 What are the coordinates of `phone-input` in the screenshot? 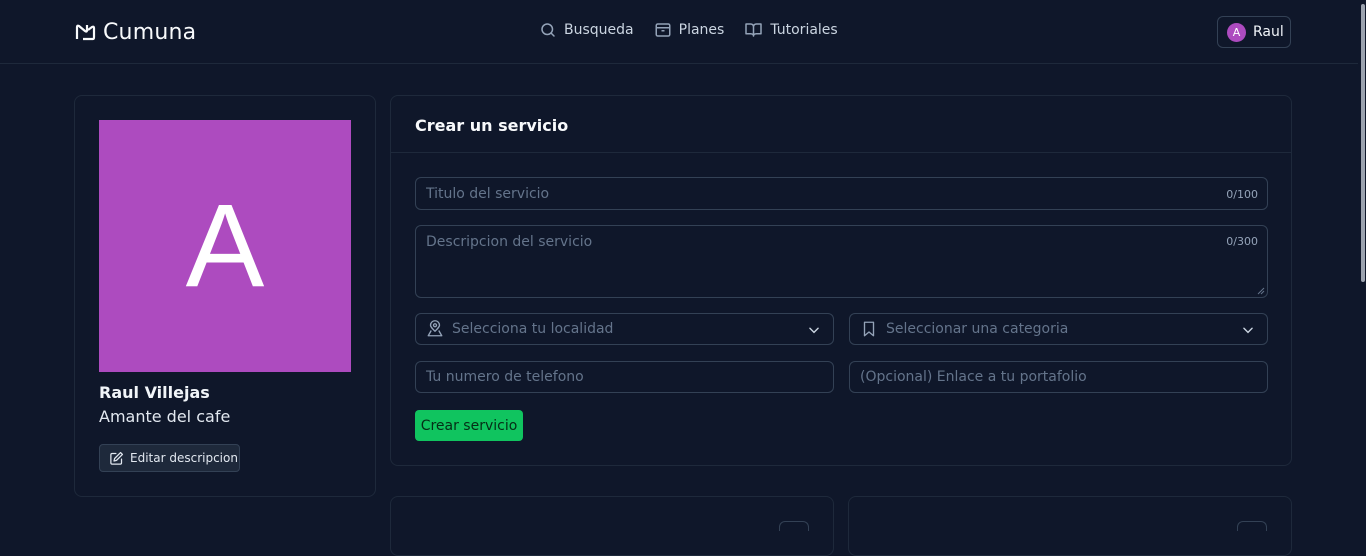 It's located at (624, 377).